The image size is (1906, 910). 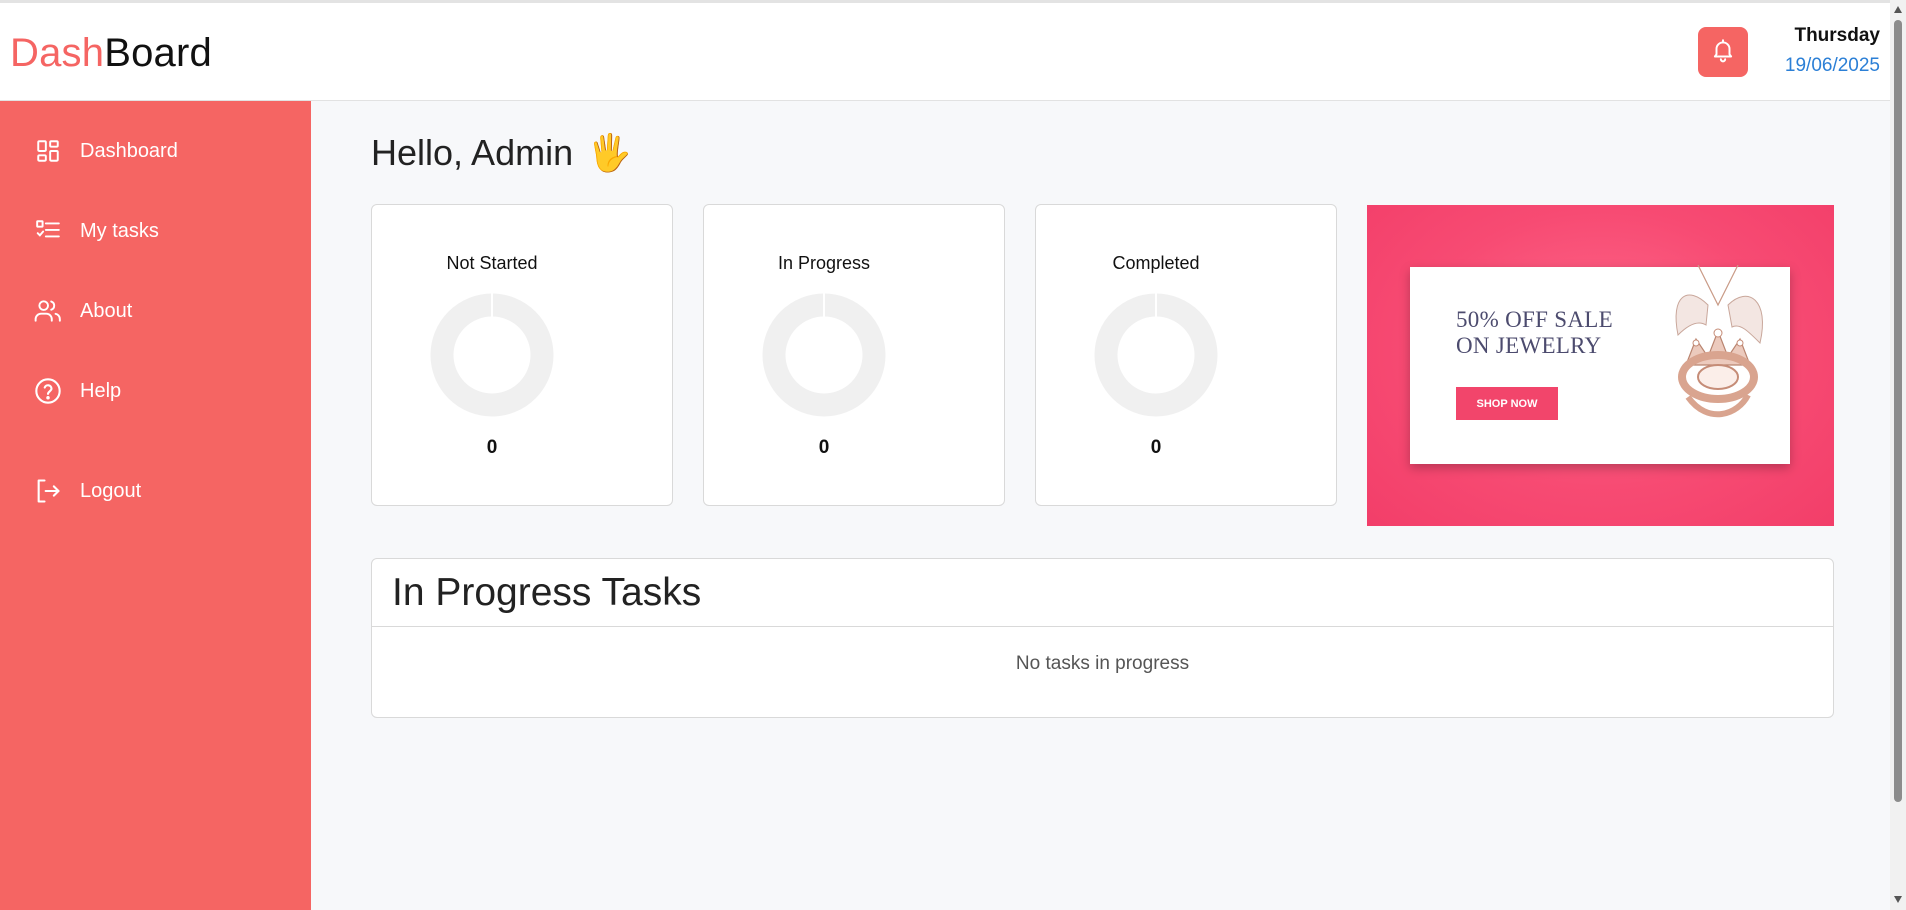 What do you see at coordinates (57, 53) in the screenshot?
I see `logo-dash: Dash` at bounding box center [57, 53].